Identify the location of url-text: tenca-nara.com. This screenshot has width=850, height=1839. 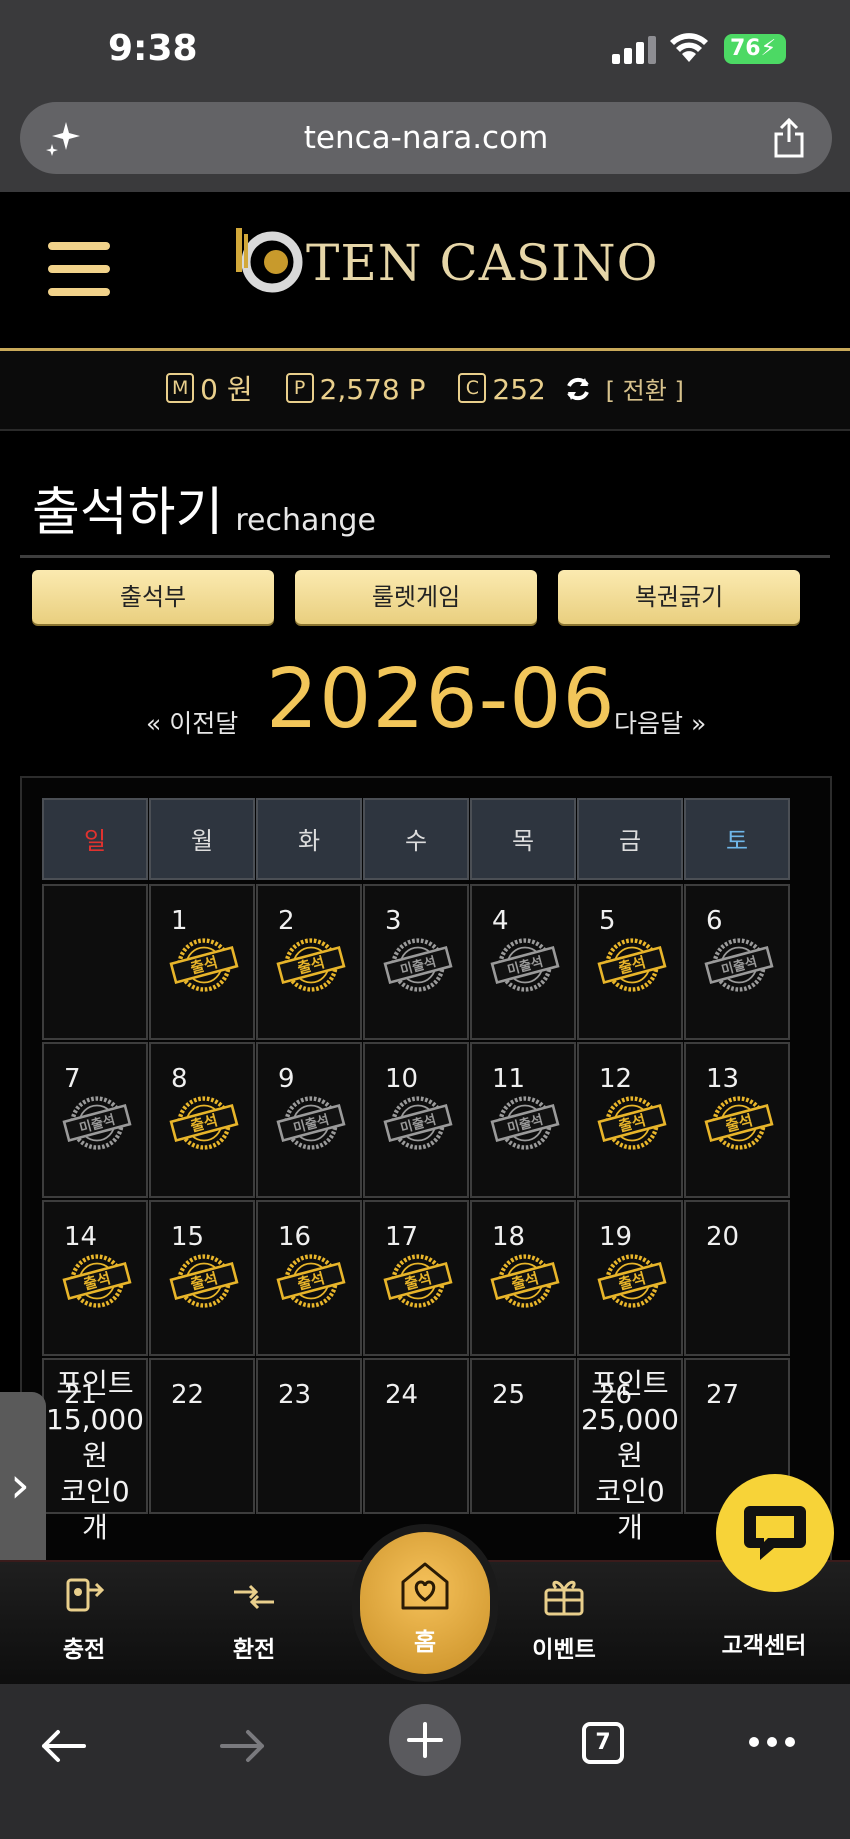
(426, 138).